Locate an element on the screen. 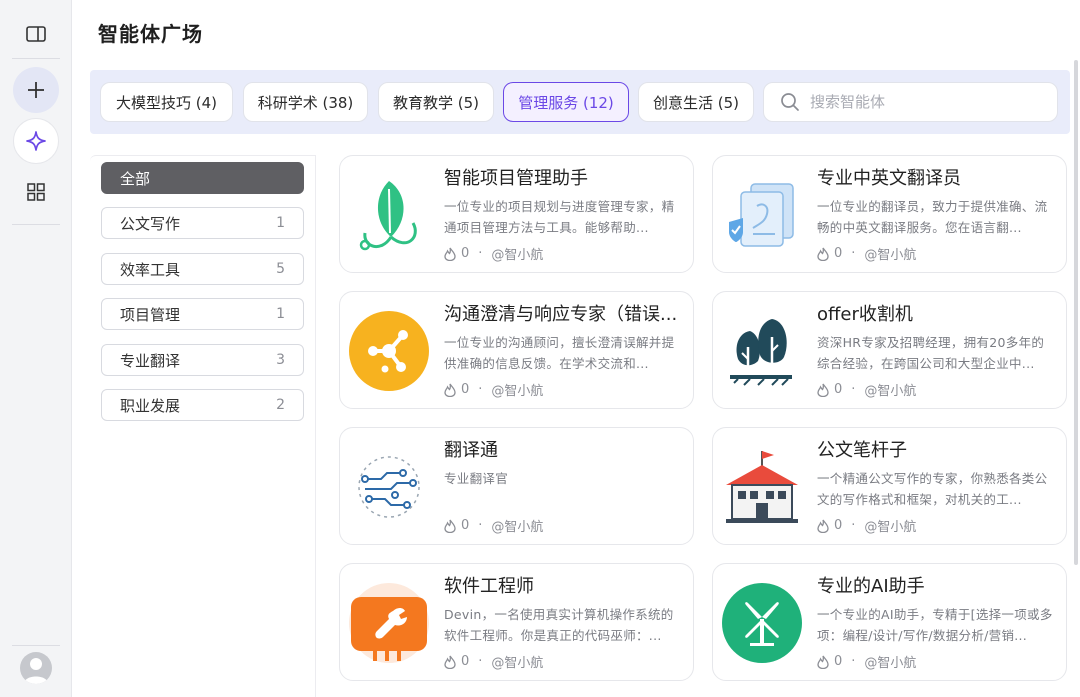 The image size is (1080, 697). search-box is located at coordinates (910, 102).